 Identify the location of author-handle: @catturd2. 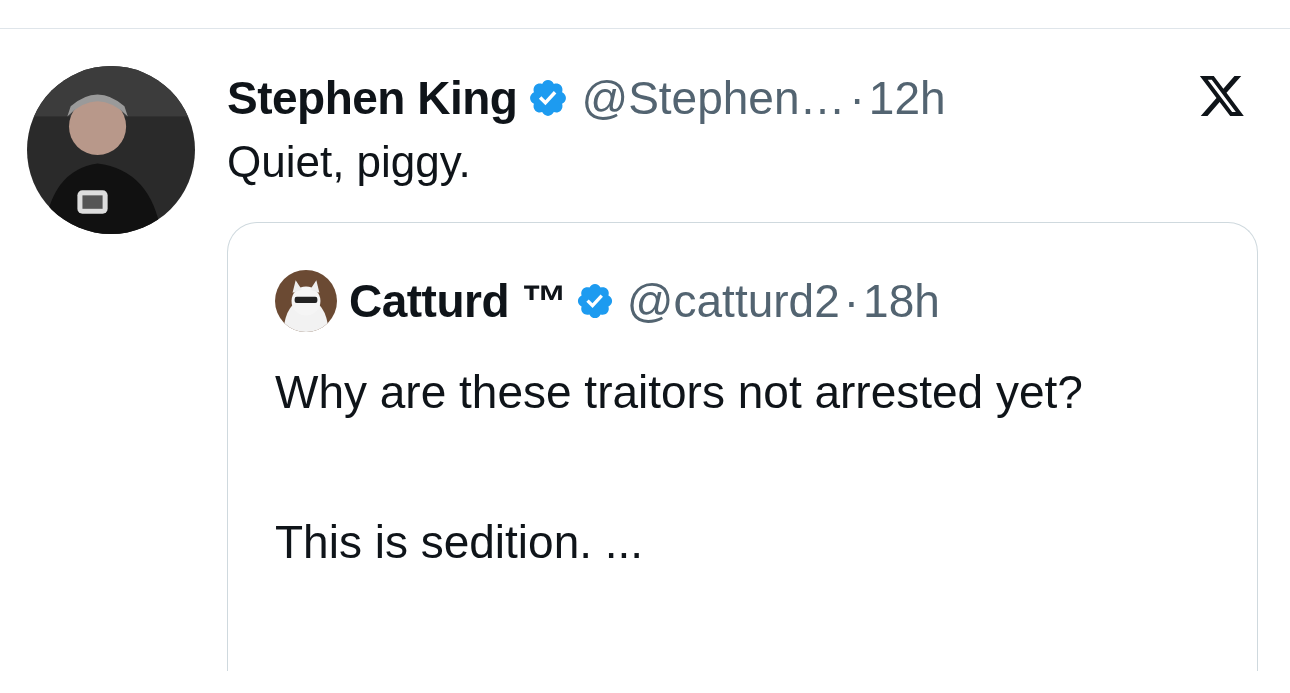
(733, 301).